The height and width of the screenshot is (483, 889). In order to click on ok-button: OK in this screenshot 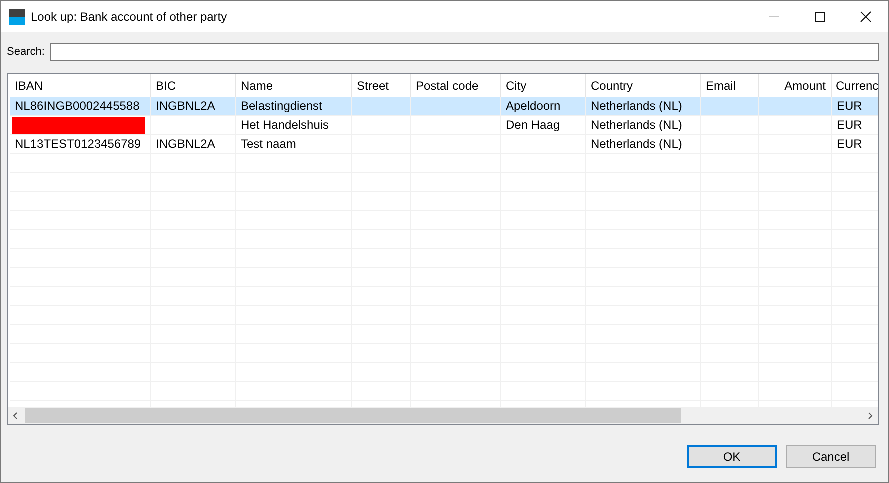, I will do `click(732, 456)`.